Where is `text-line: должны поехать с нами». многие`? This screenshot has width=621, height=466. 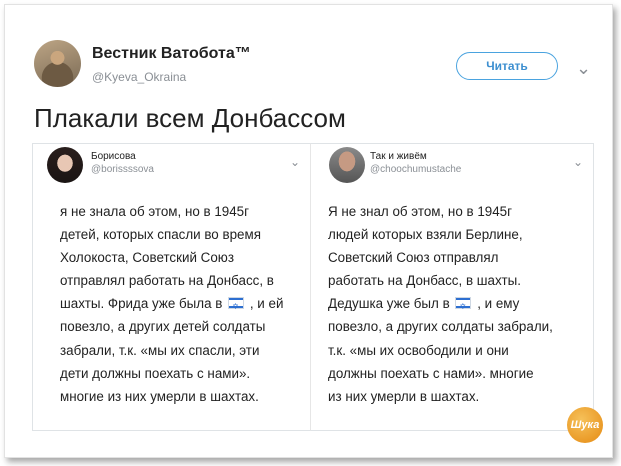
text-line: должны поехать с нами». многие is located at coordinates (431, 373).